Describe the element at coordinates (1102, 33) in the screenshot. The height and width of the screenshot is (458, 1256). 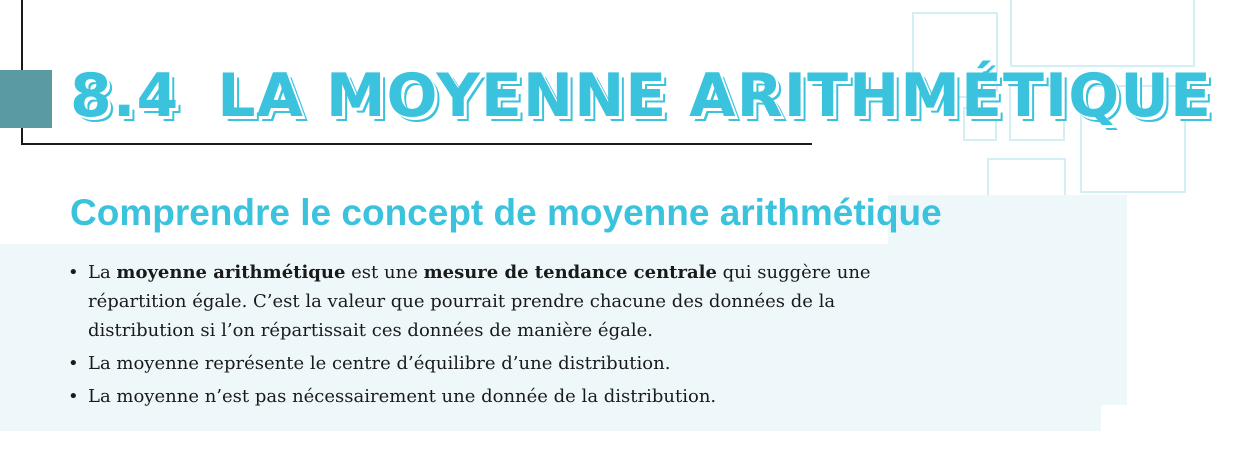
I see `decorative-square` at that location.